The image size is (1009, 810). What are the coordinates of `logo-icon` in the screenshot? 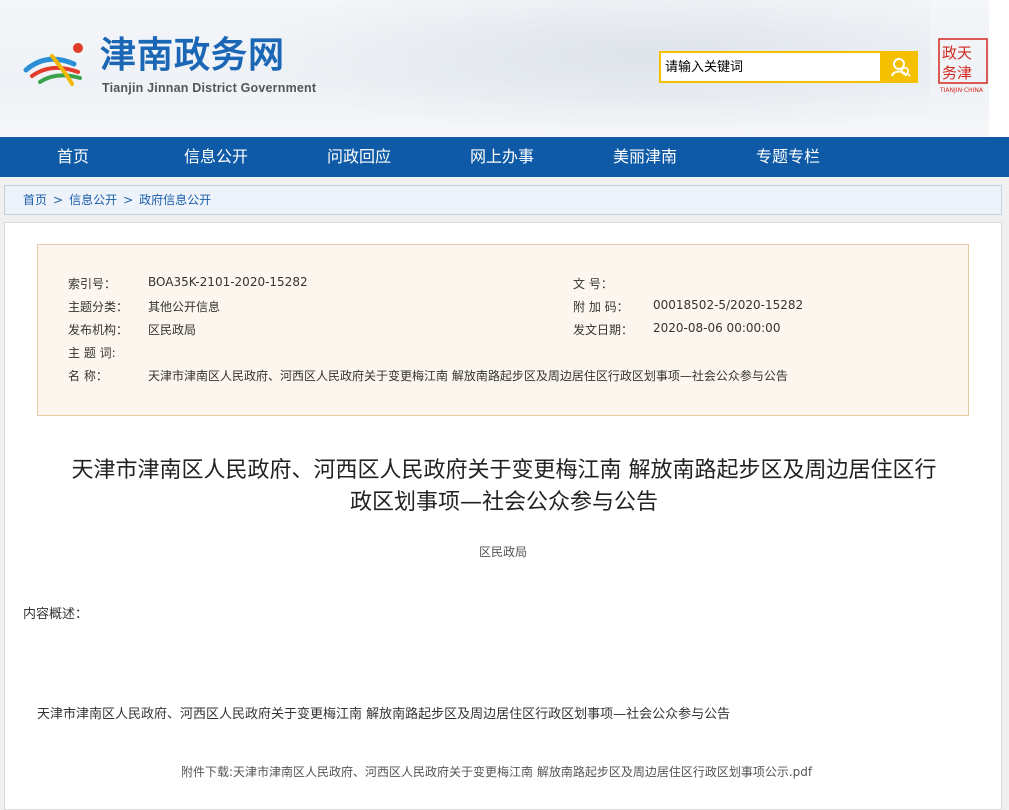 It's located at (58, 61).